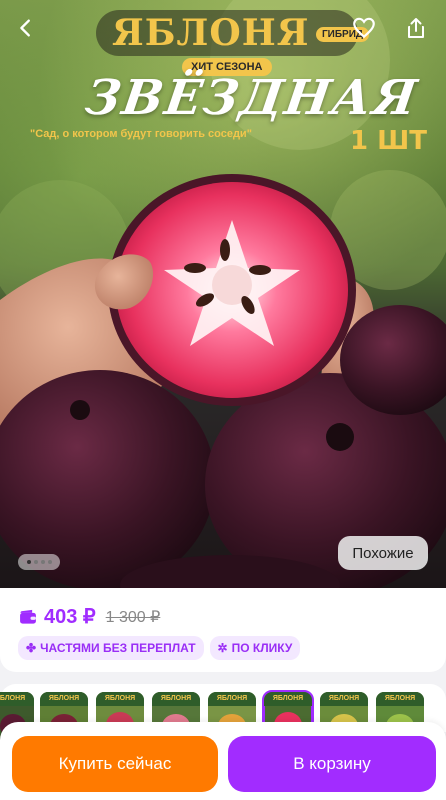  I want to click on wallet-icon, so click(28, 616).